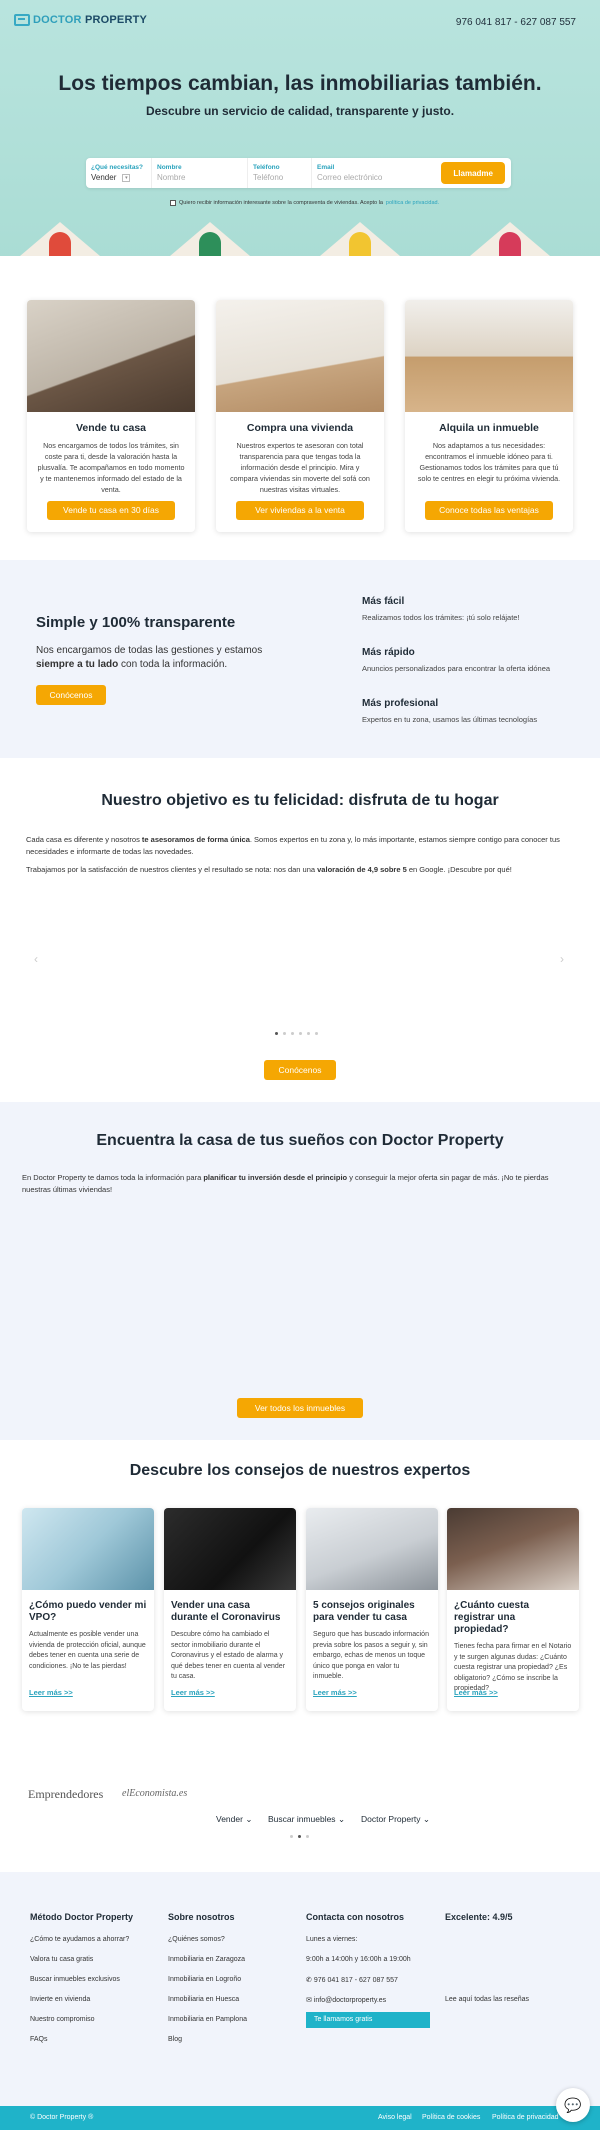 This screenshot has height=2130, width=600. I want to click on footer-link: Nuestro compromiso, so click(62, 2019).